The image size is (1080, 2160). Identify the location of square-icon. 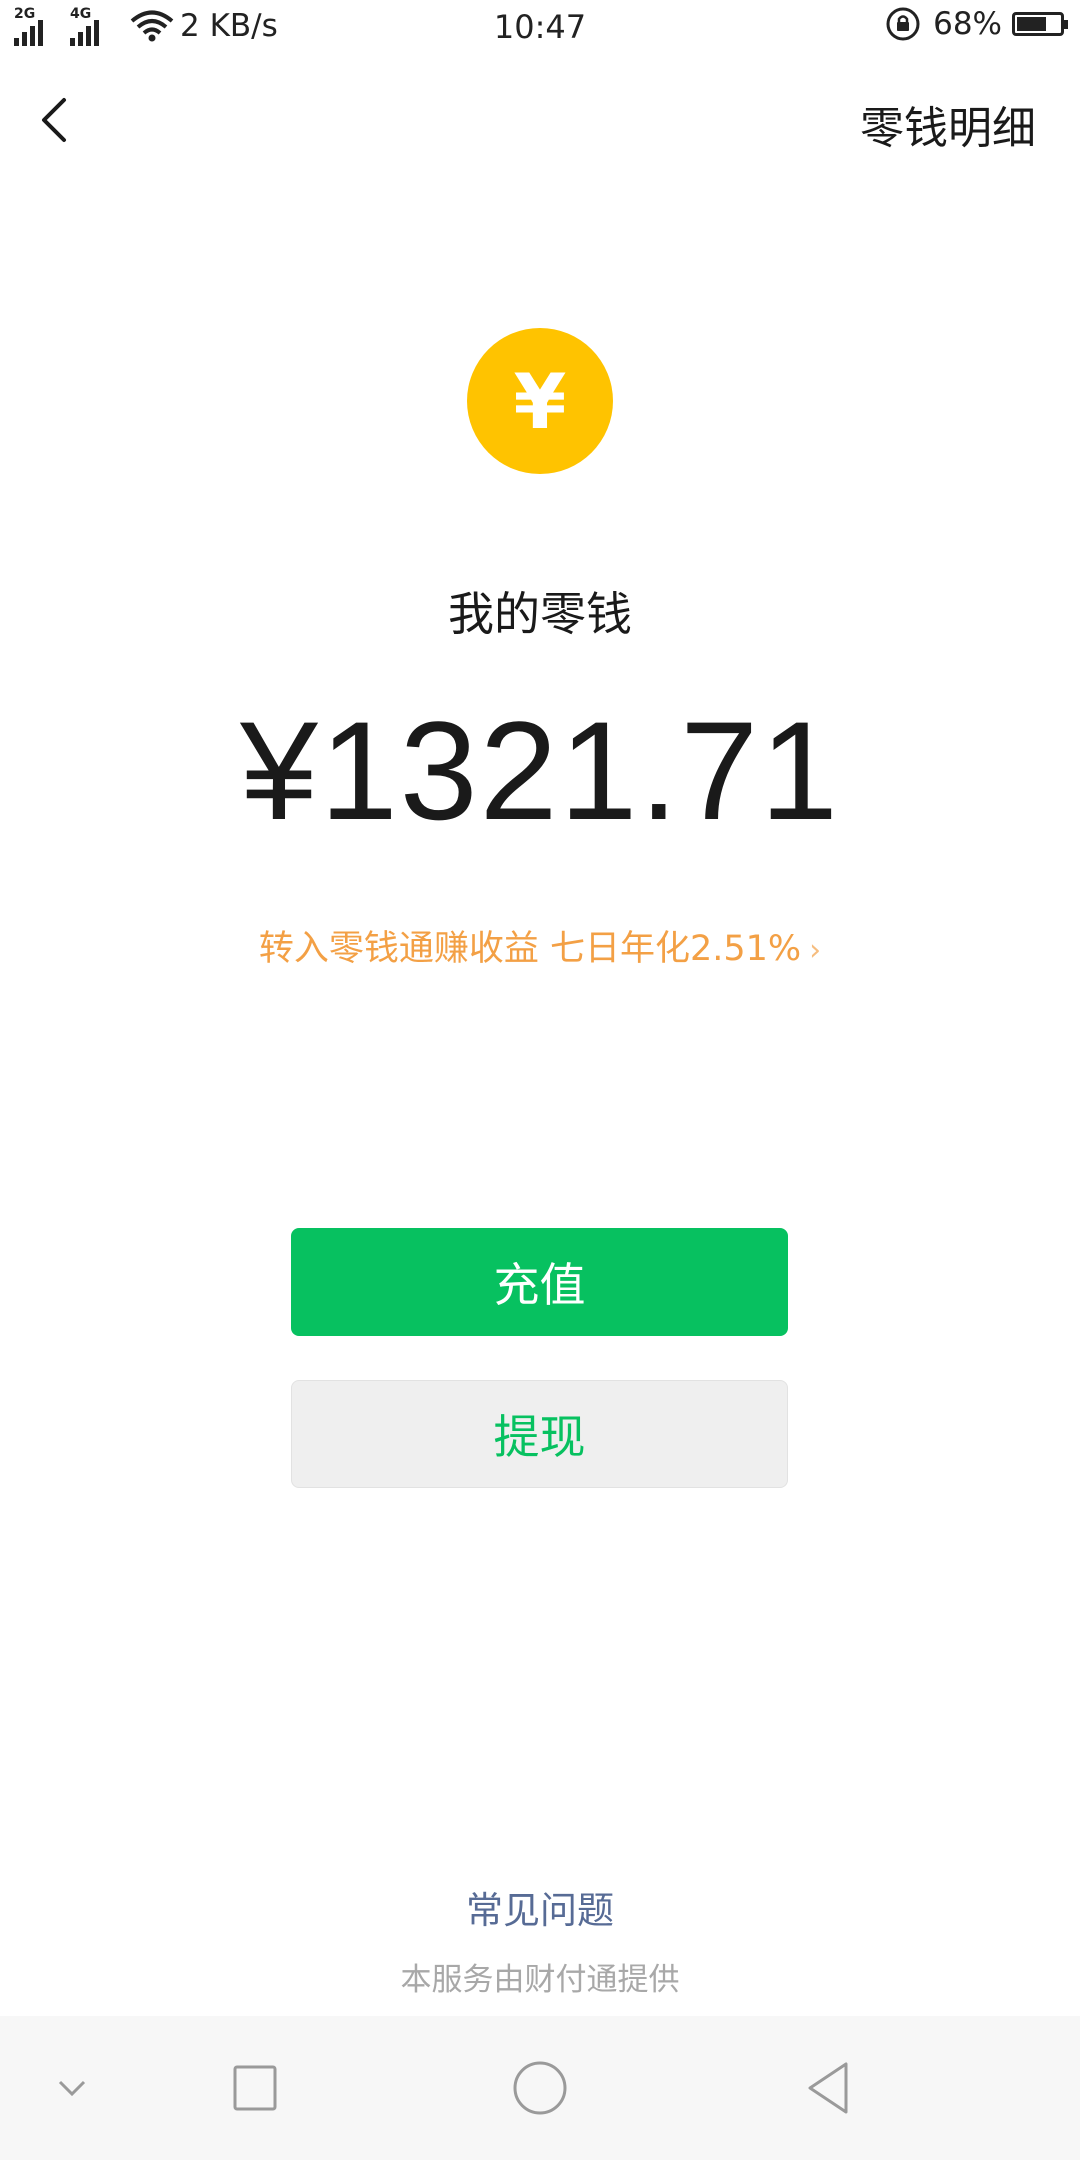
(255, 2088).